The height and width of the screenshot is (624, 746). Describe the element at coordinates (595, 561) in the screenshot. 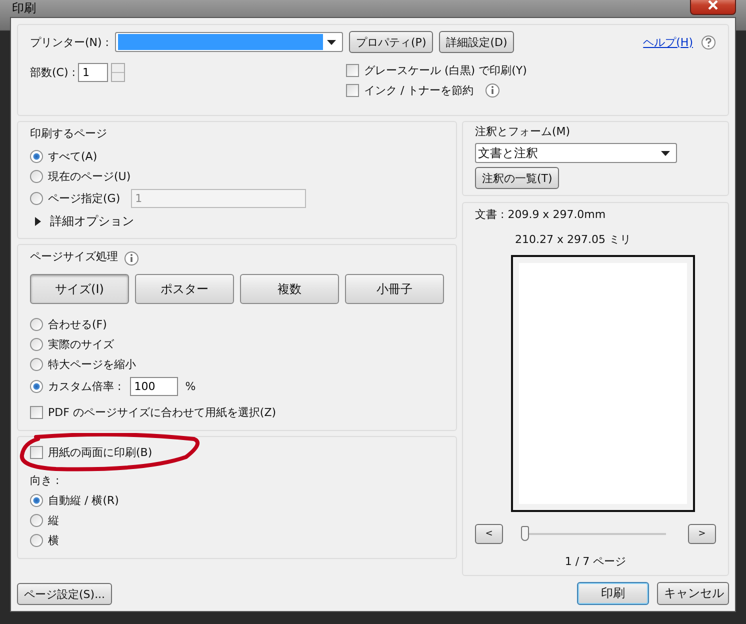

I see `page-counter: 1 / 7 ページ` at that location.